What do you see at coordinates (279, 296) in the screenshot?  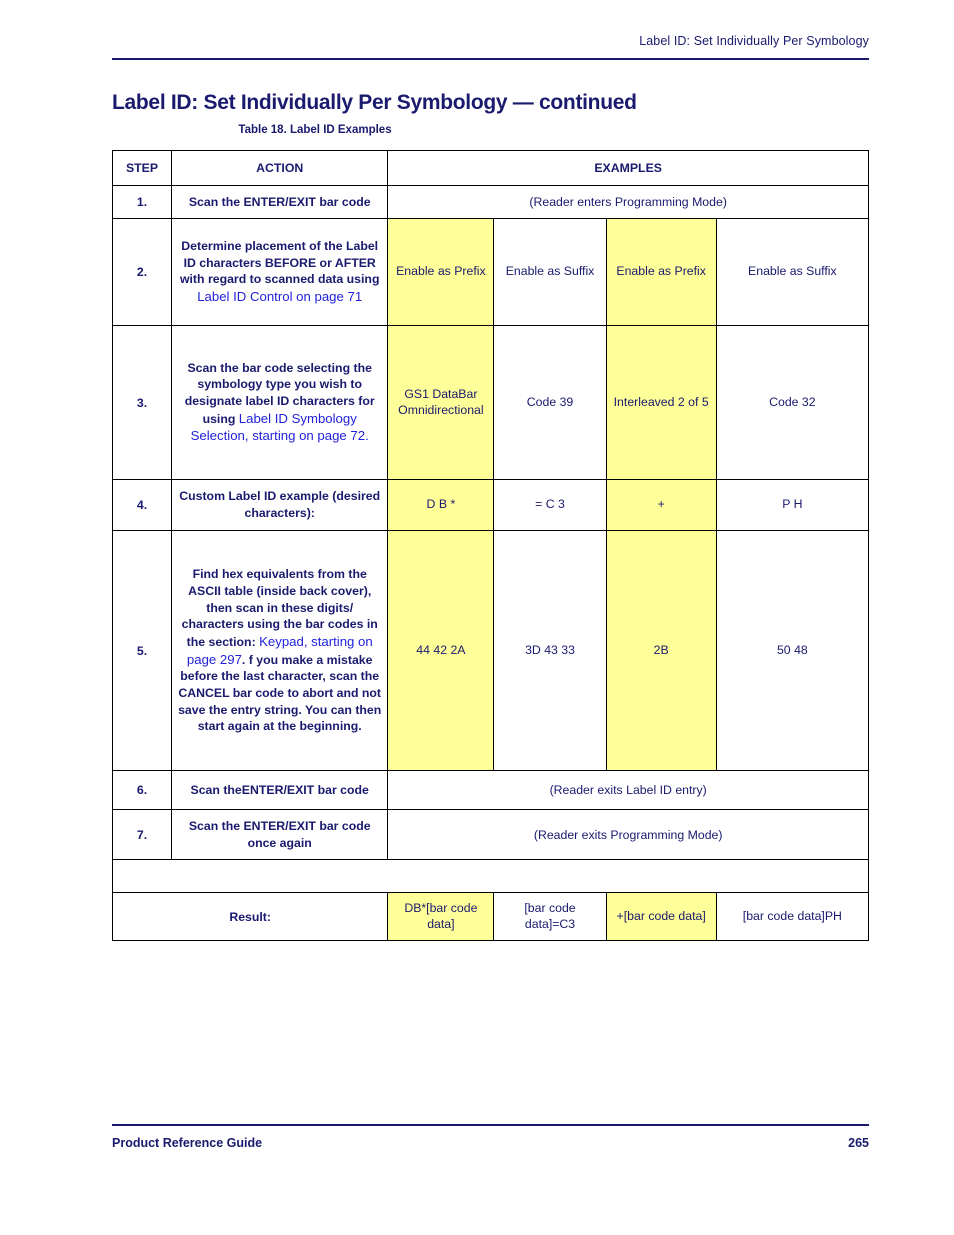 I see `action-cross-reference-link: Label ID Control on page 71` at bounding box center [279, 296].